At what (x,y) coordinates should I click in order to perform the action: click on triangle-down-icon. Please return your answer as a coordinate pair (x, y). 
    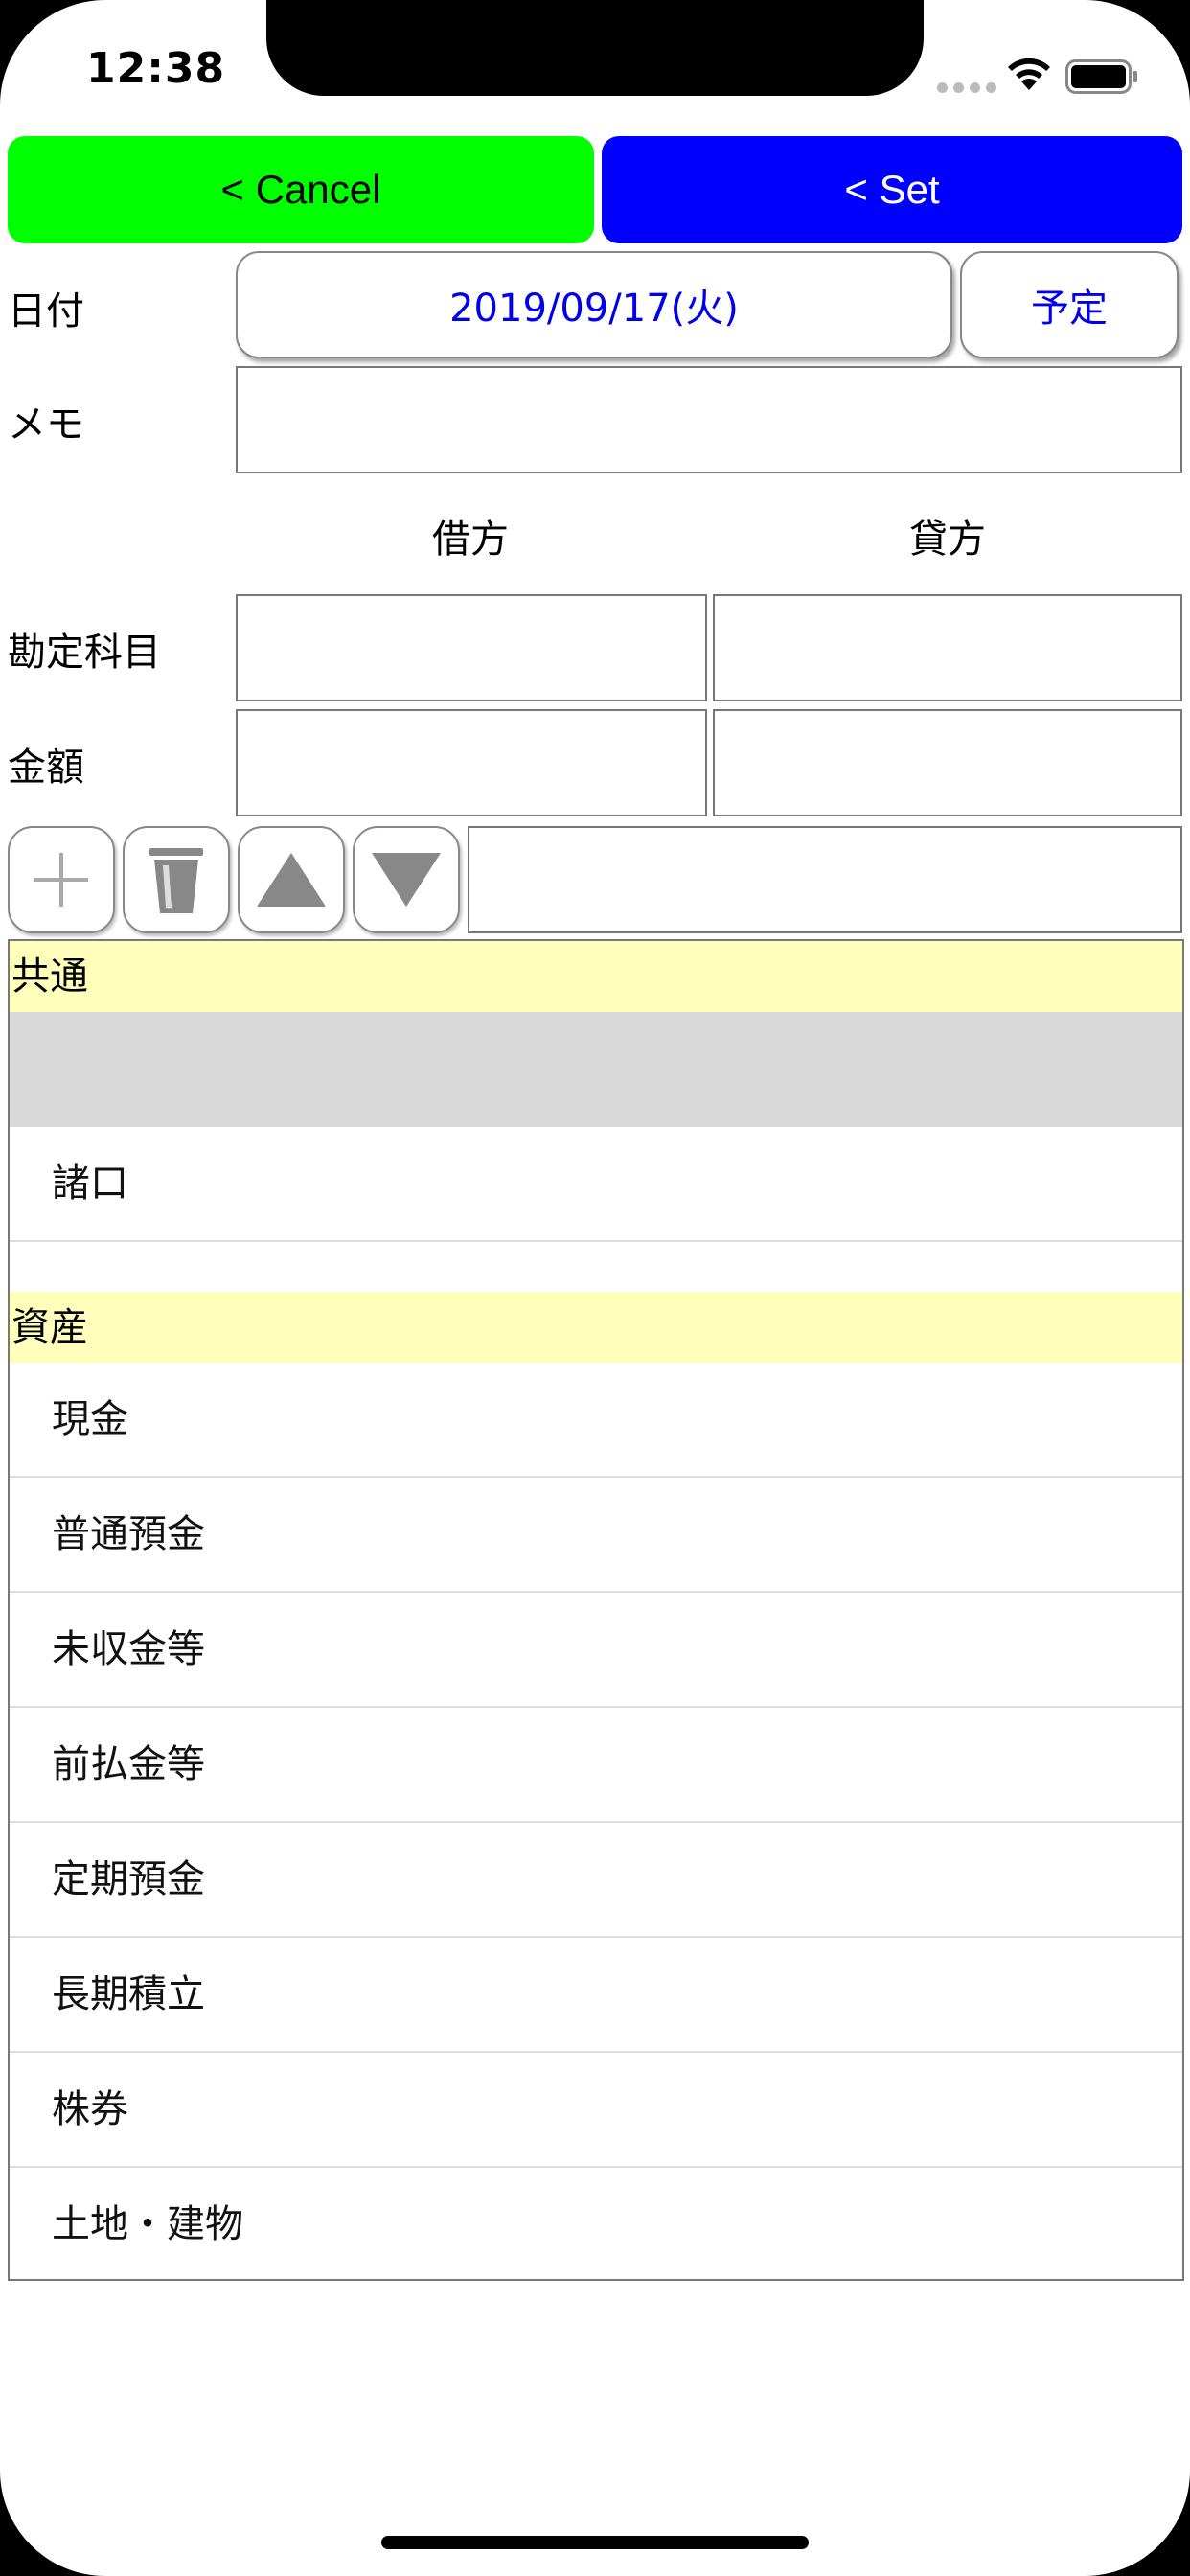
    Looking at the image, I should click on (406, 880).